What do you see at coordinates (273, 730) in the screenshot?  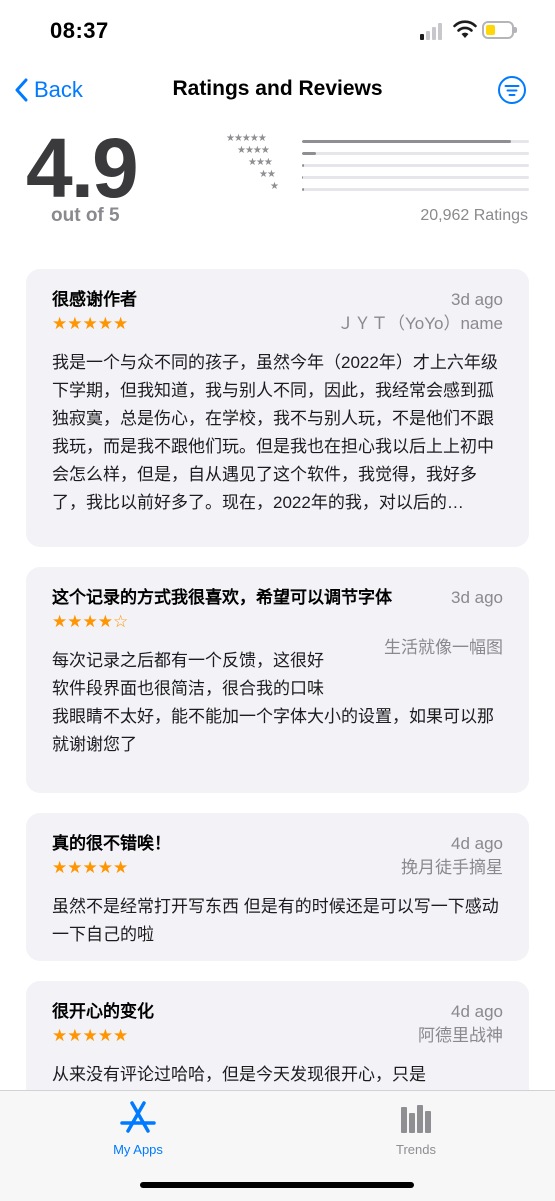 I see `review-body-line: 我眼睛不太好，能不能加一个字体大小的设置，如果可以那就谢谢您了` at bounding box center [273, 730].